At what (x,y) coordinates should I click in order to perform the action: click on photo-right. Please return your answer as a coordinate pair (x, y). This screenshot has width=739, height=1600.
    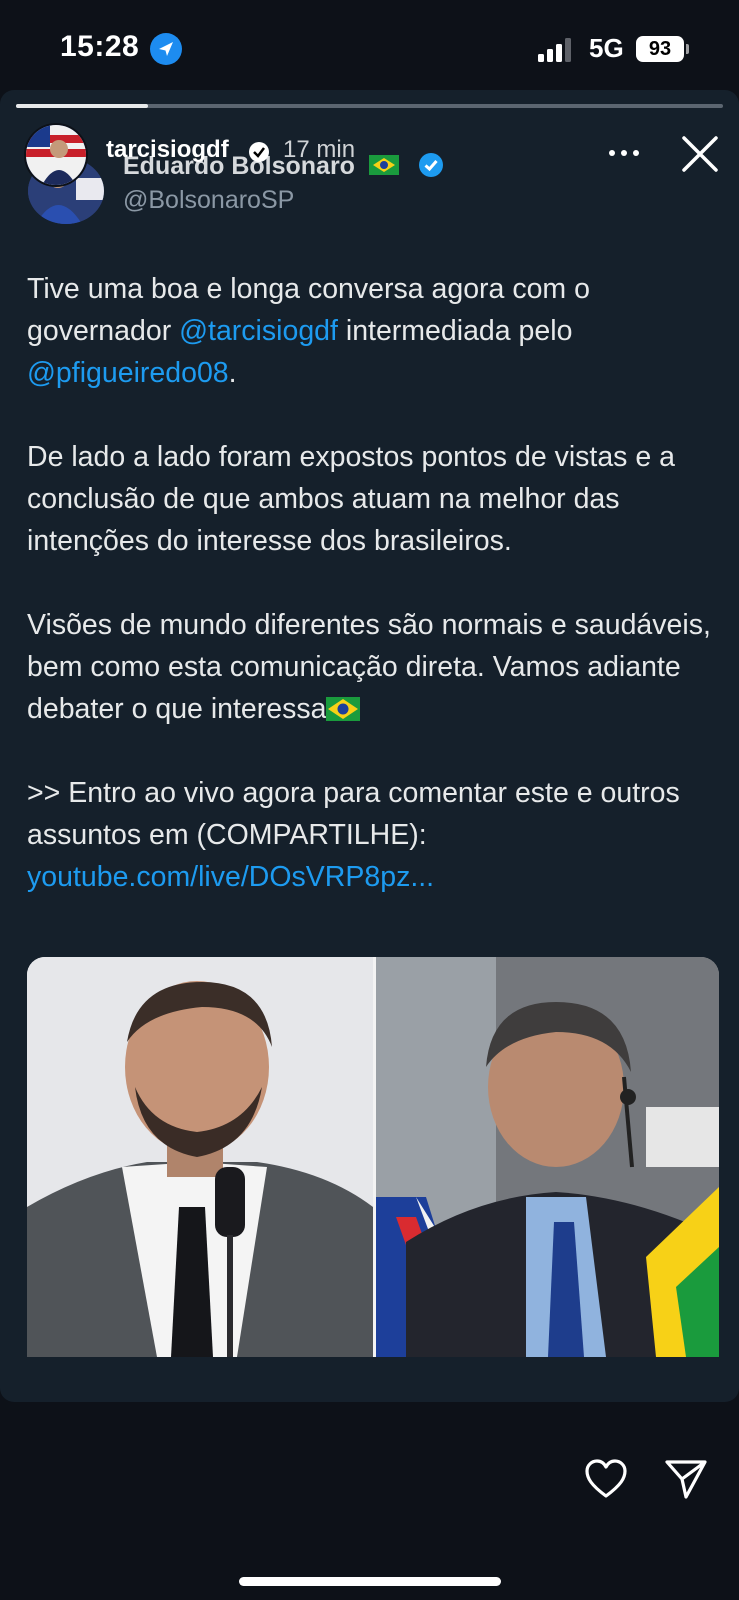
    Looking at the image, I should click on (547, 1157).